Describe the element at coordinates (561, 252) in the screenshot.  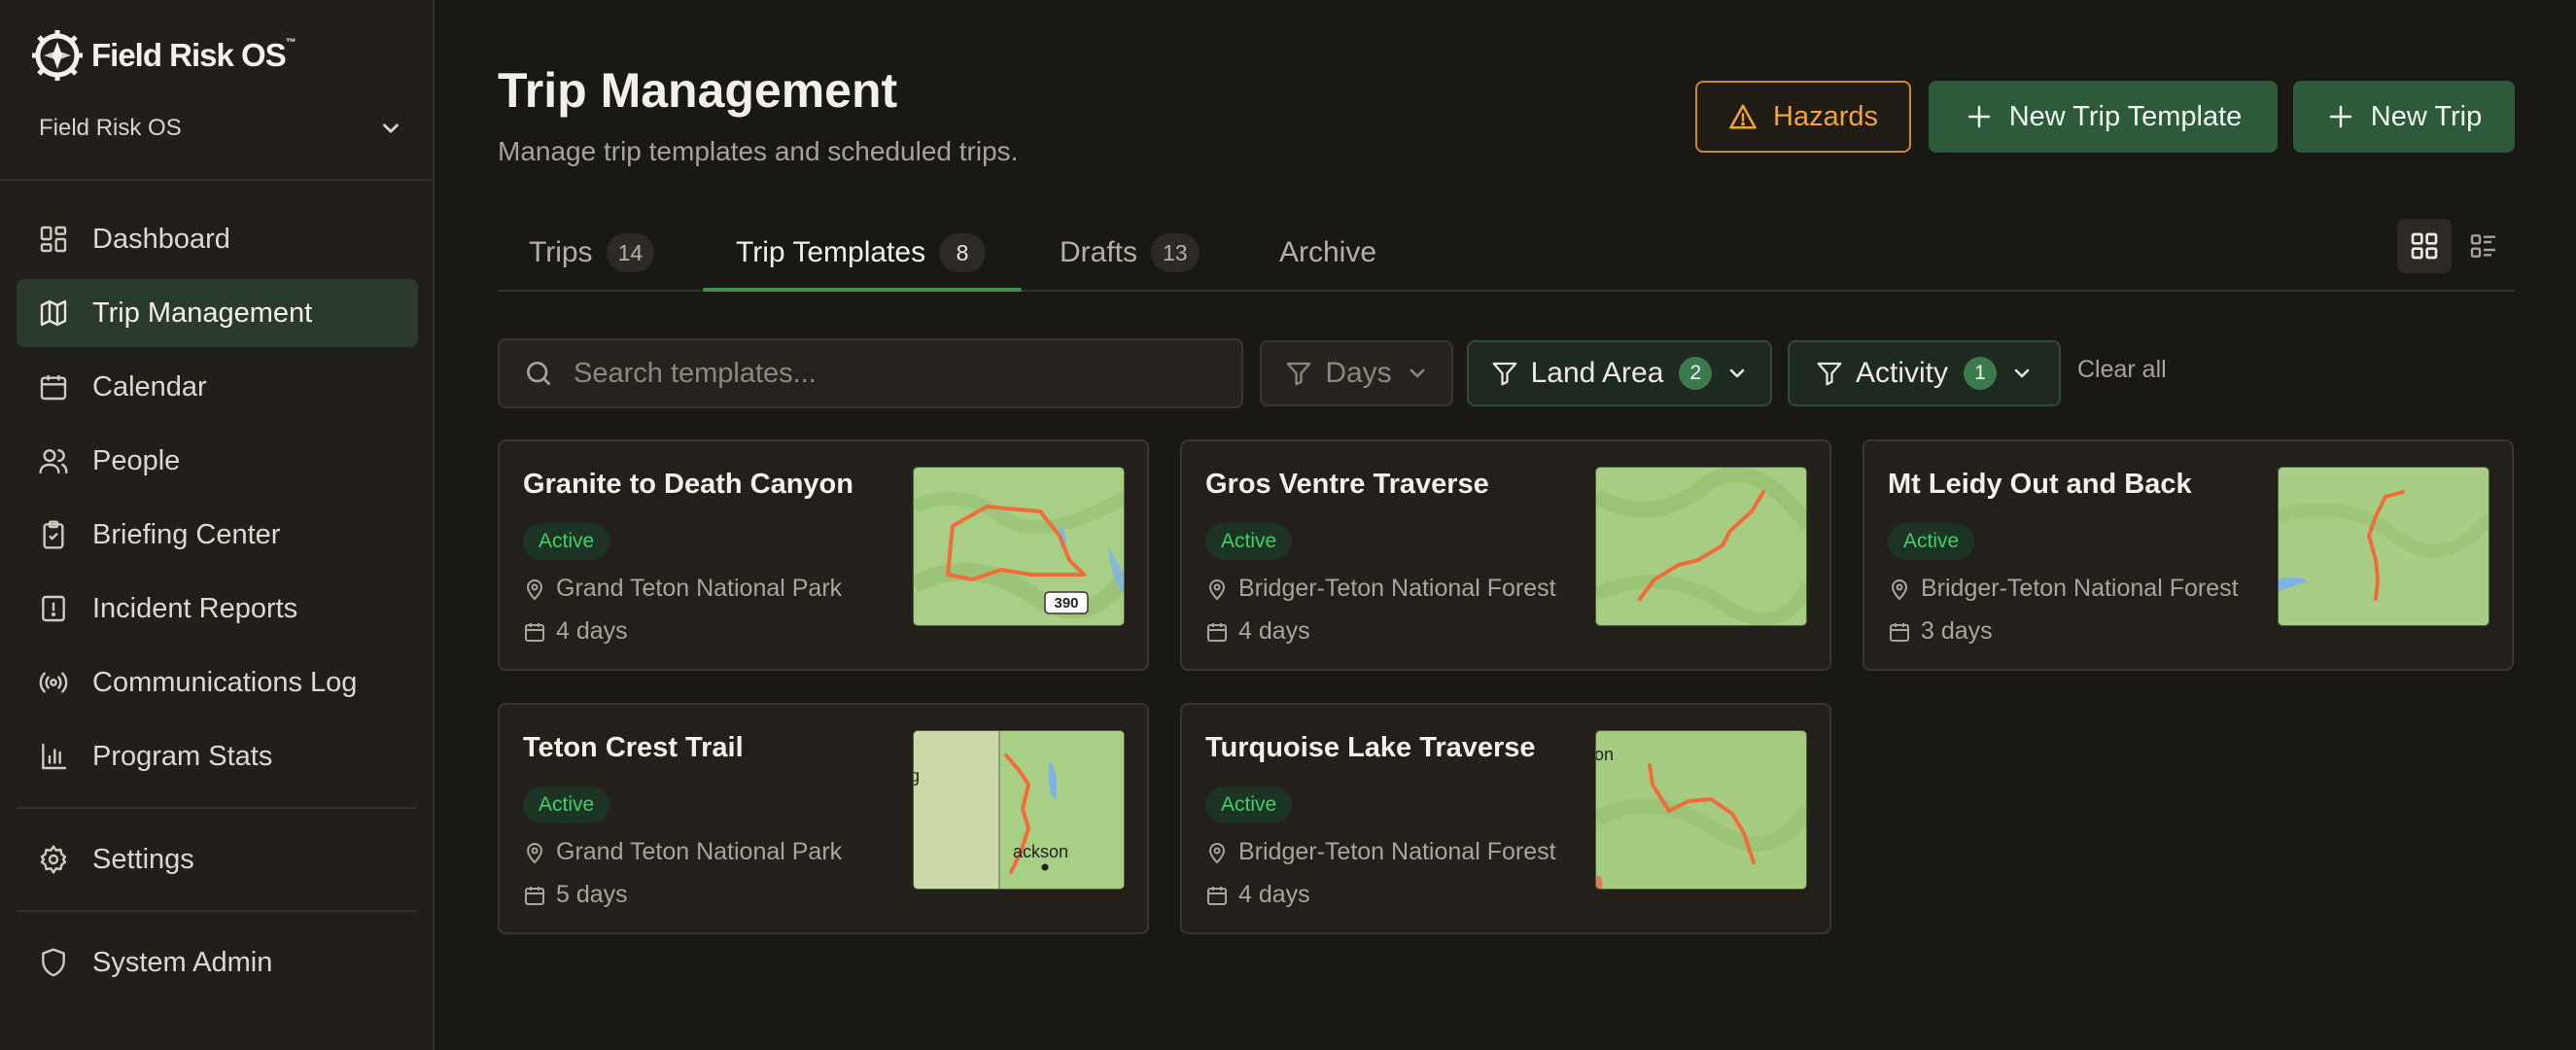
I see `tab-label: Trips` at that location.